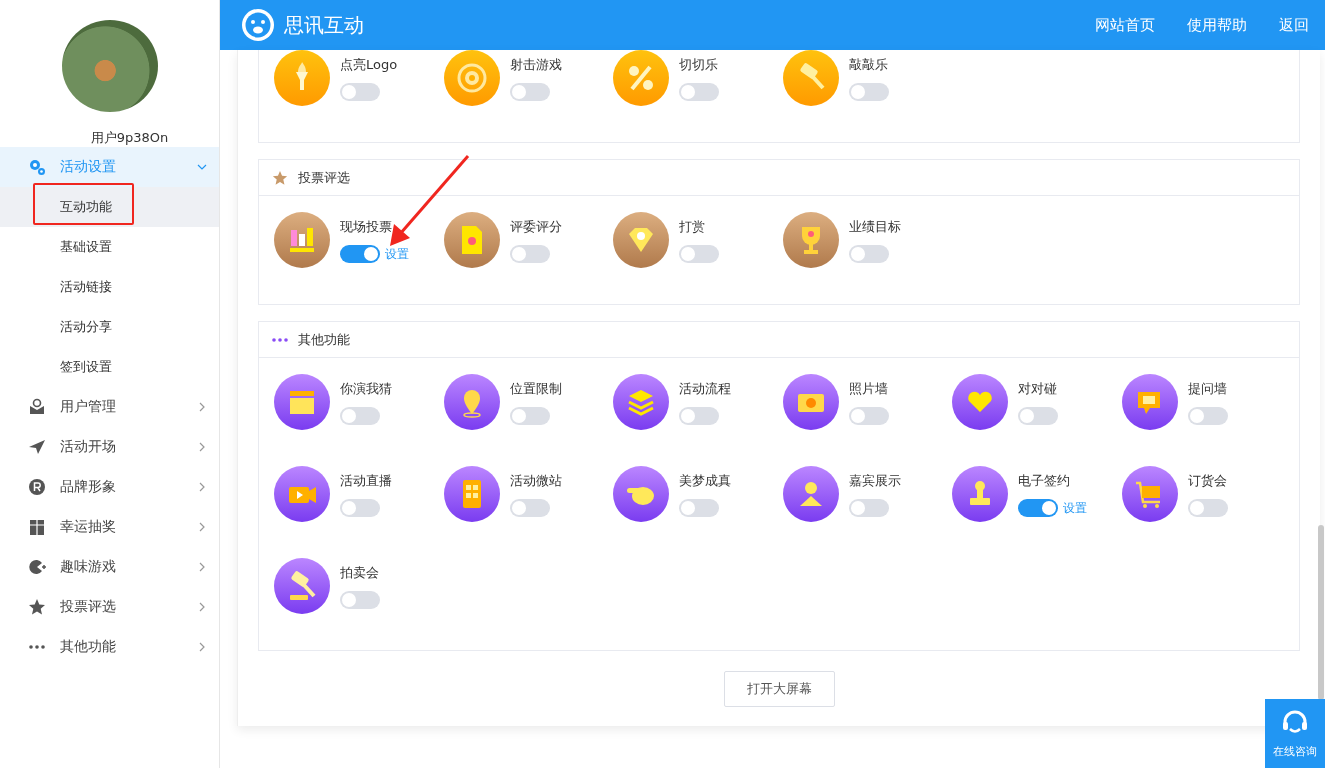  What do you see at coordinates (109, 447) in the screenshot?
I see `menu-item: 活动开场` at bounding box center [109, 447].